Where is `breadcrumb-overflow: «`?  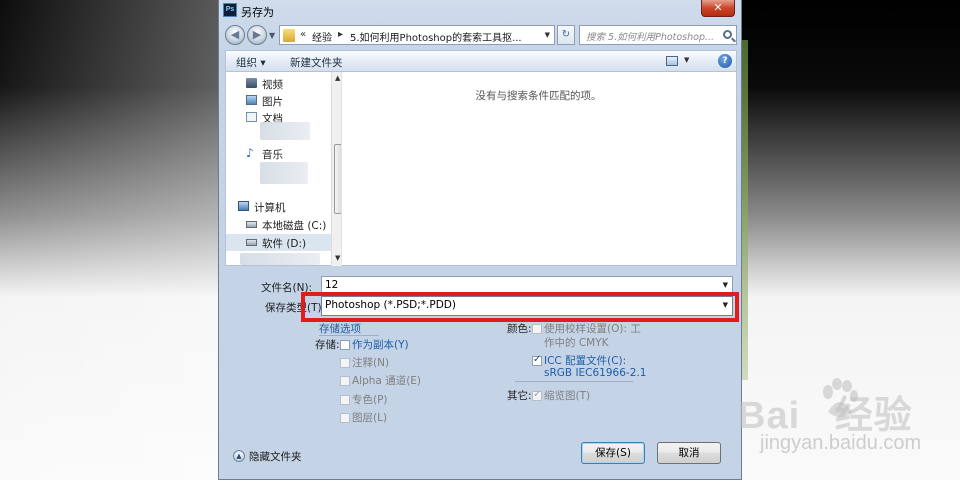 breadcrumb-overflow: « is located at coordinates (303, 34).